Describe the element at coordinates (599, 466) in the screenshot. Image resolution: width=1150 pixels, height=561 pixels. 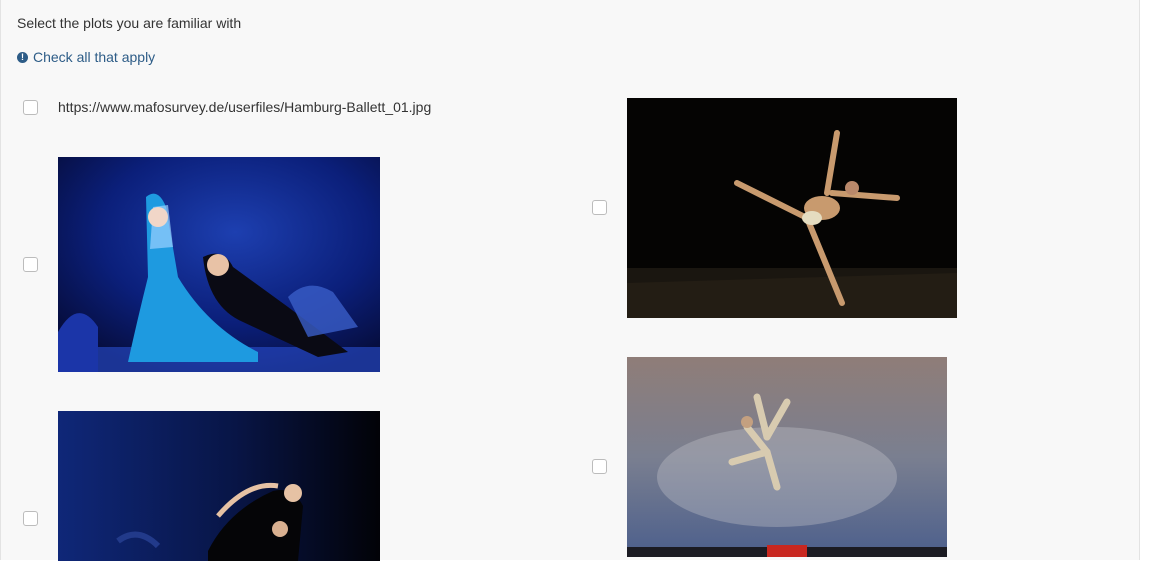
I see `option-5-checkbox` at that location.